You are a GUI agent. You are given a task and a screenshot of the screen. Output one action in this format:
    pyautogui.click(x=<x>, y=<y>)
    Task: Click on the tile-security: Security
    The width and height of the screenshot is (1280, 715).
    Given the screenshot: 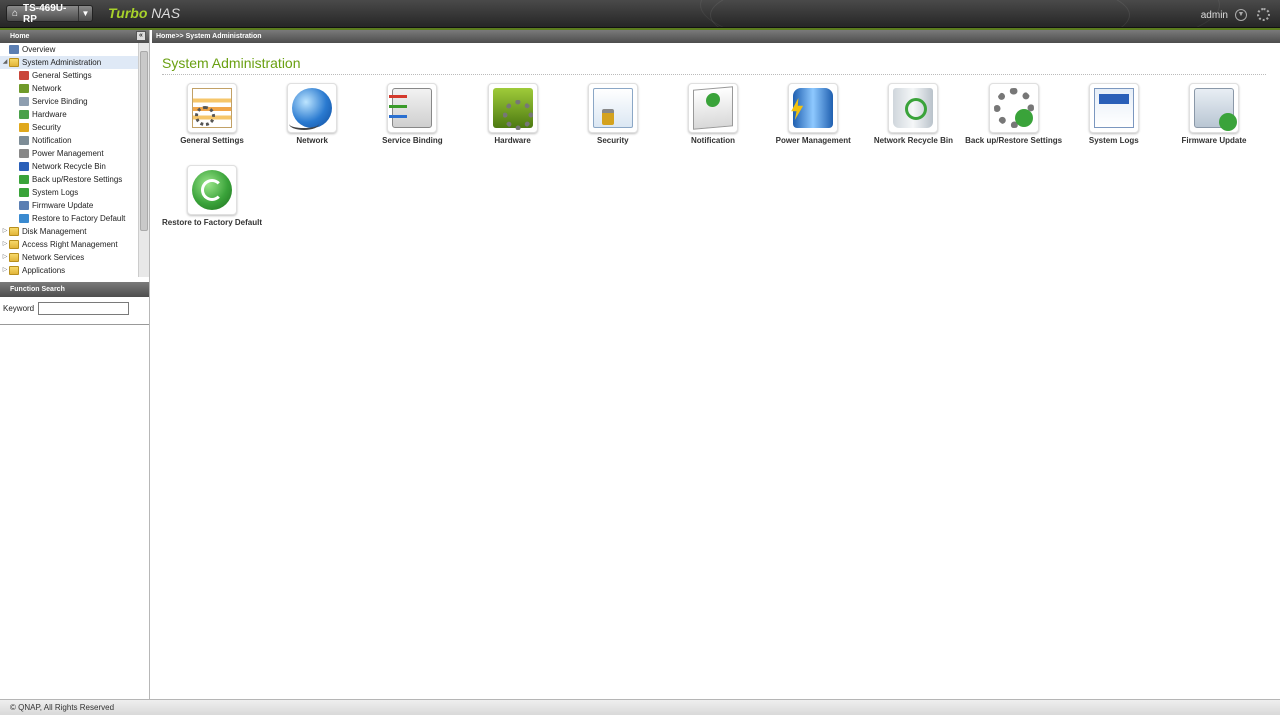 What is the action you would take?
    pyautogui.click(x=613, y=114)
    